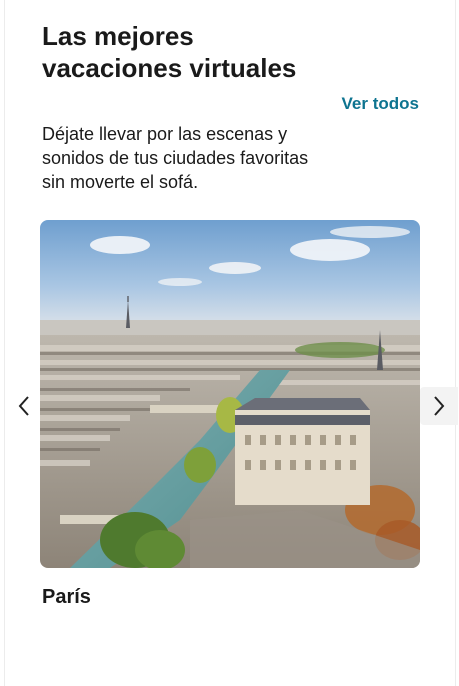 The height and width of the screenshot is (686, 459). What do you see at coordinates (66, 597) in the screenshot?
I see `slide-label-paris: París` at bounding box center [66, 597].